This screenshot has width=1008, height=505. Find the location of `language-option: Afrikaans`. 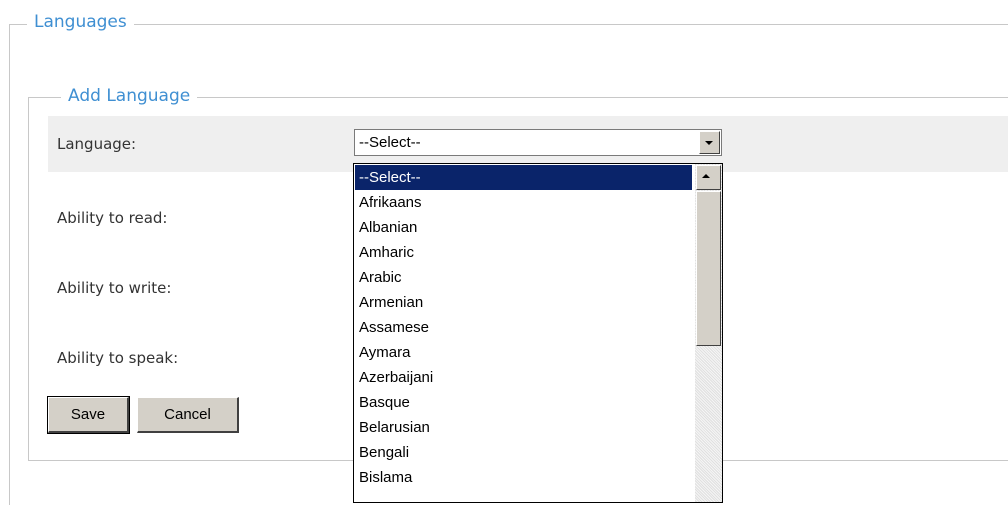

language-option: Afrikaans is located at coordinates (523, 202).